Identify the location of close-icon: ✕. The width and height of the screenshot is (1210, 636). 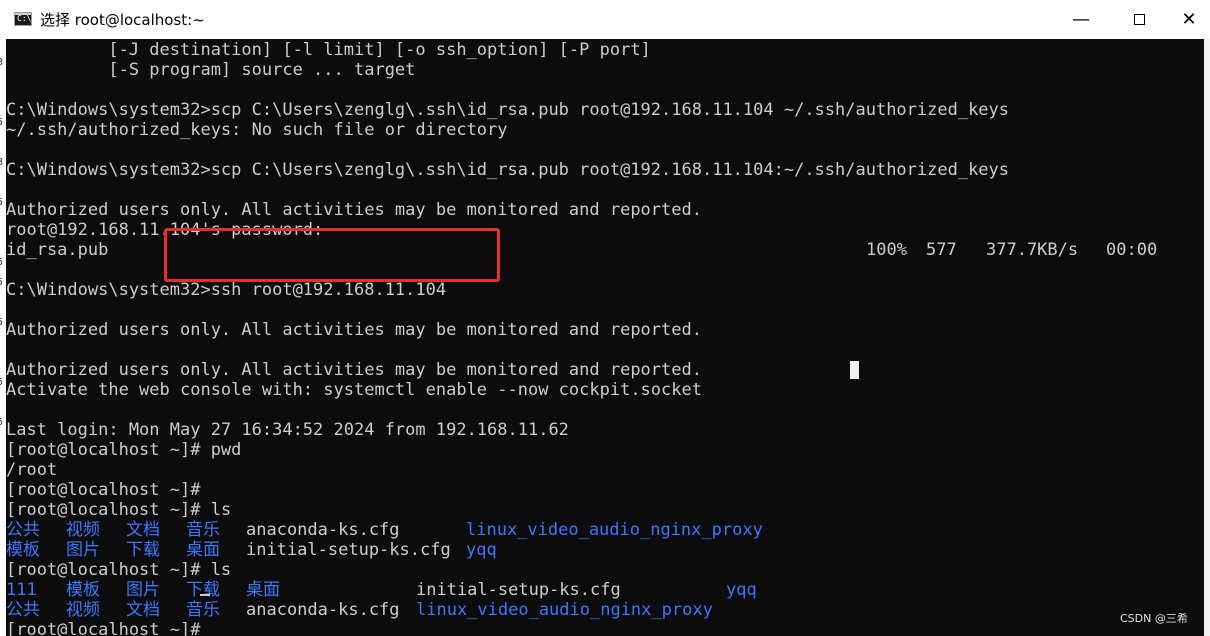
(1189, 19).